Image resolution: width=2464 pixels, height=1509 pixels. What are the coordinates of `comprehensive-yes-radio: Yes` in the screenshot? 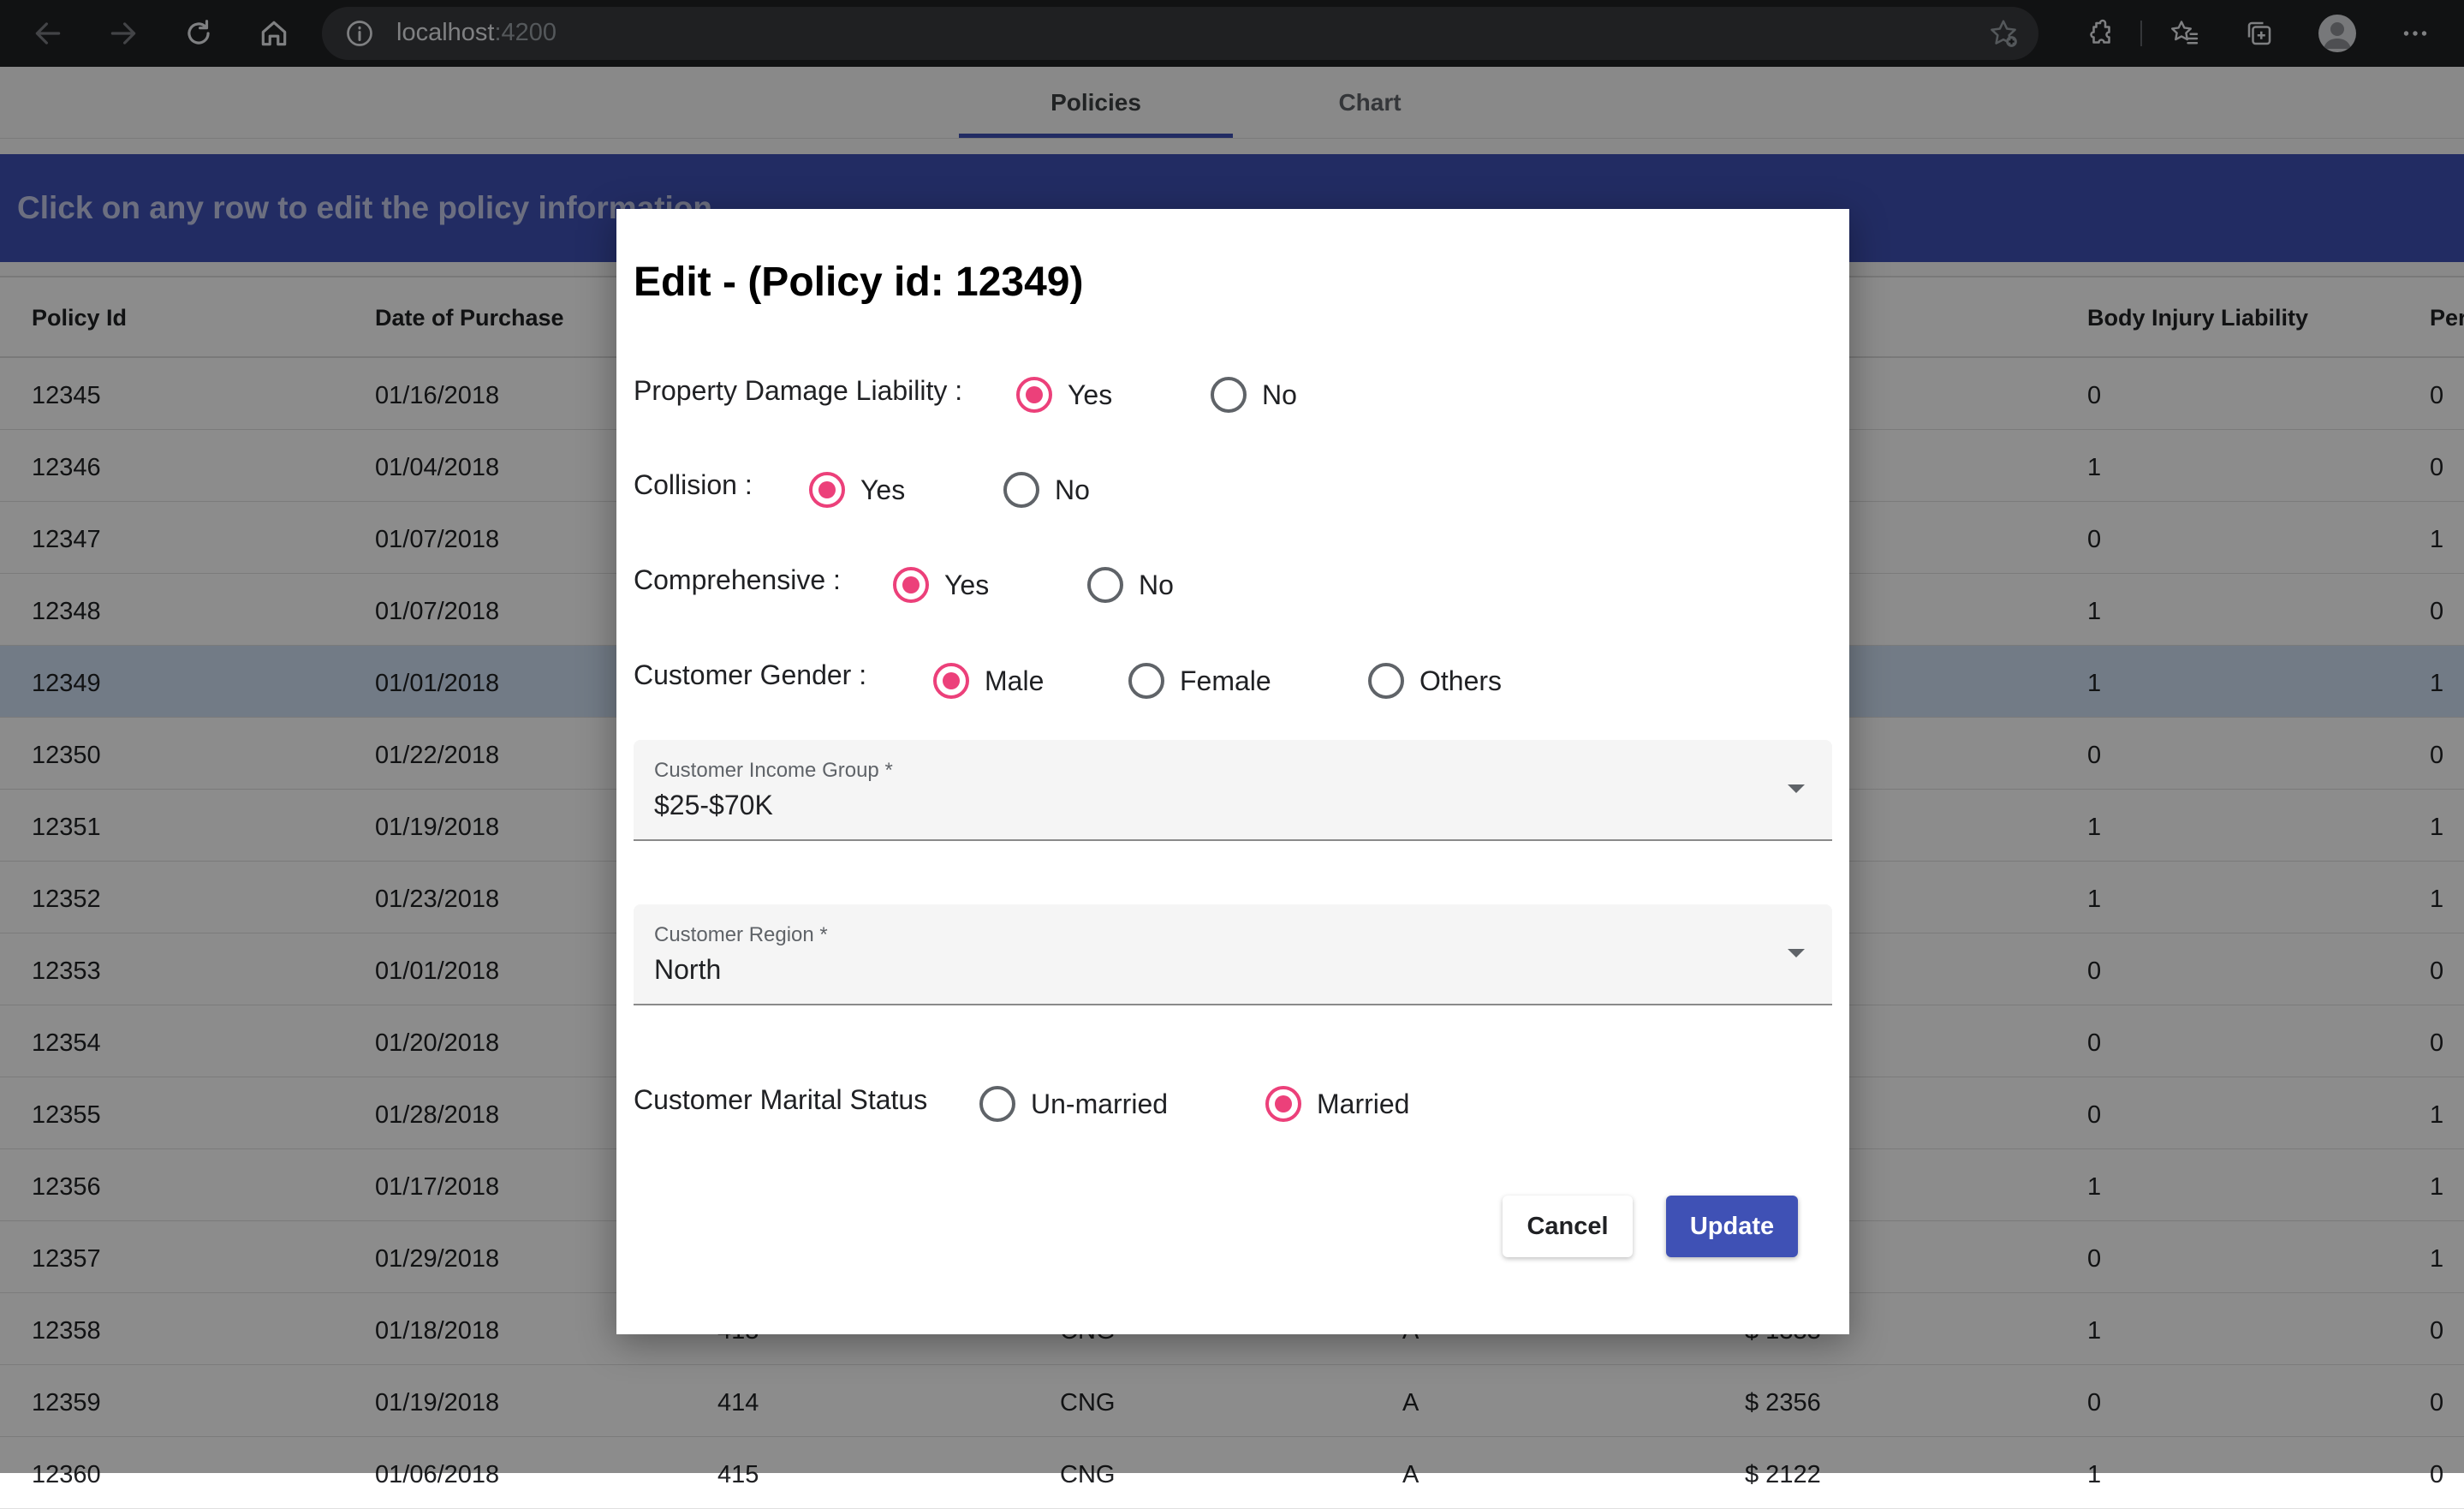 It's located at (941, 585).